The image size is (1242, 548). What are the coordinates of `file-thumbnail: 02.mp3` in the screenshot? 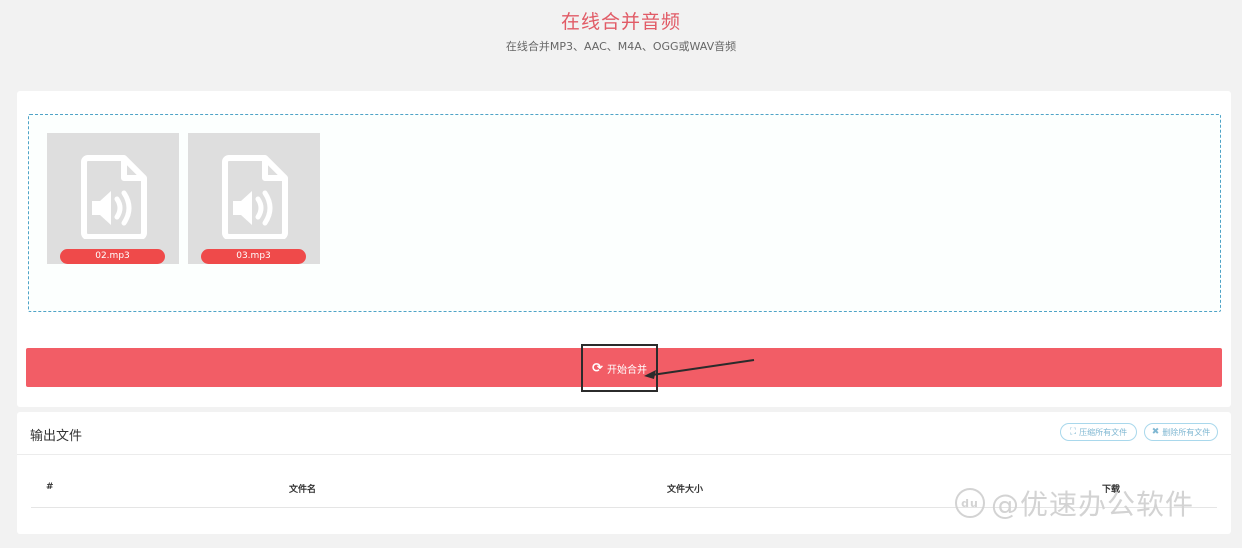 It's located at (113, 198).